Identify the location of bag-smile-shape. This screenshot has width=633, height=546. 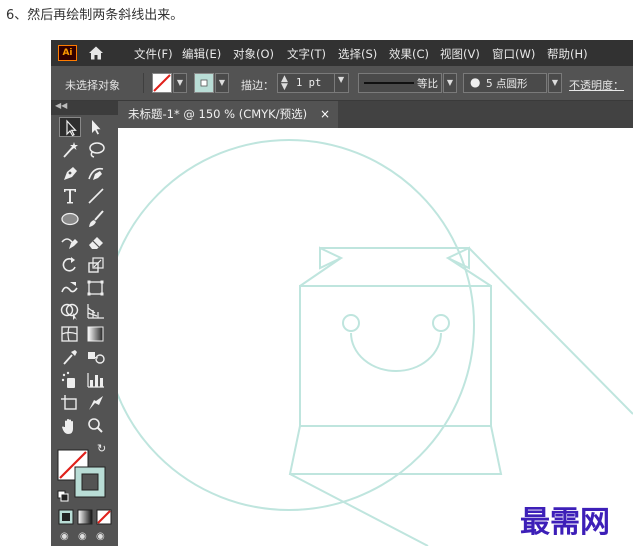
(396, 352).